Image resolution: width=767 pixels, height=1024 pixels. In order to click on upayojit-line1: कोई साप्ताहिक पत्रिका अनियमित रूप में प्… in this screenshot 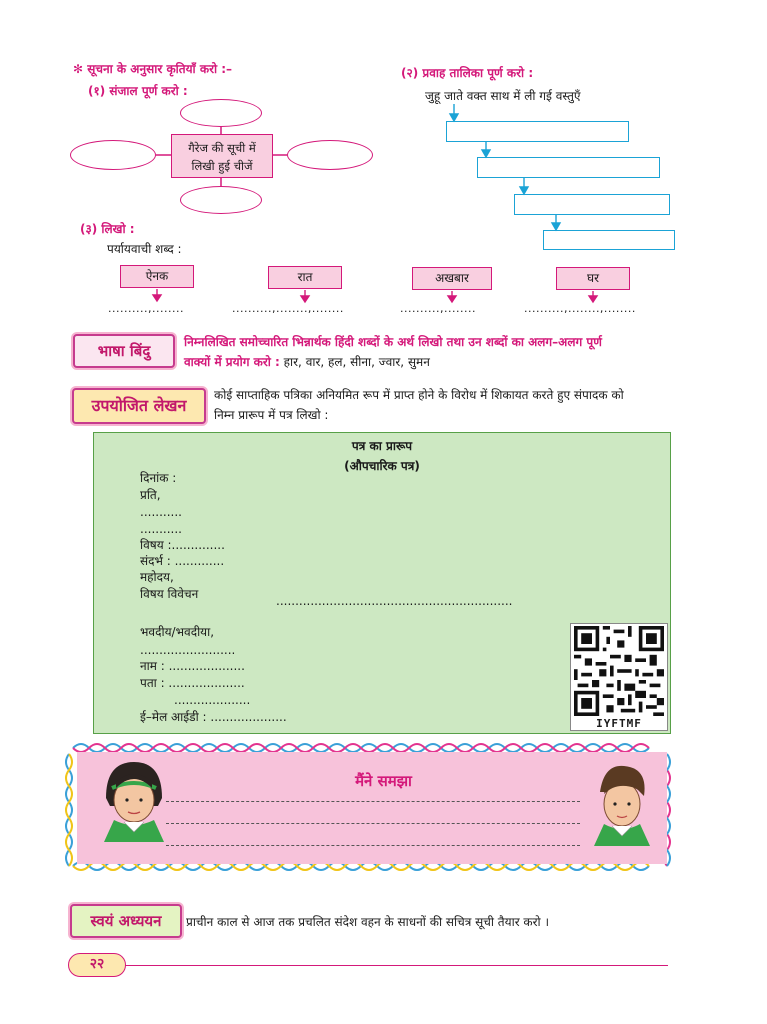, I will do `click(419, 395)`.